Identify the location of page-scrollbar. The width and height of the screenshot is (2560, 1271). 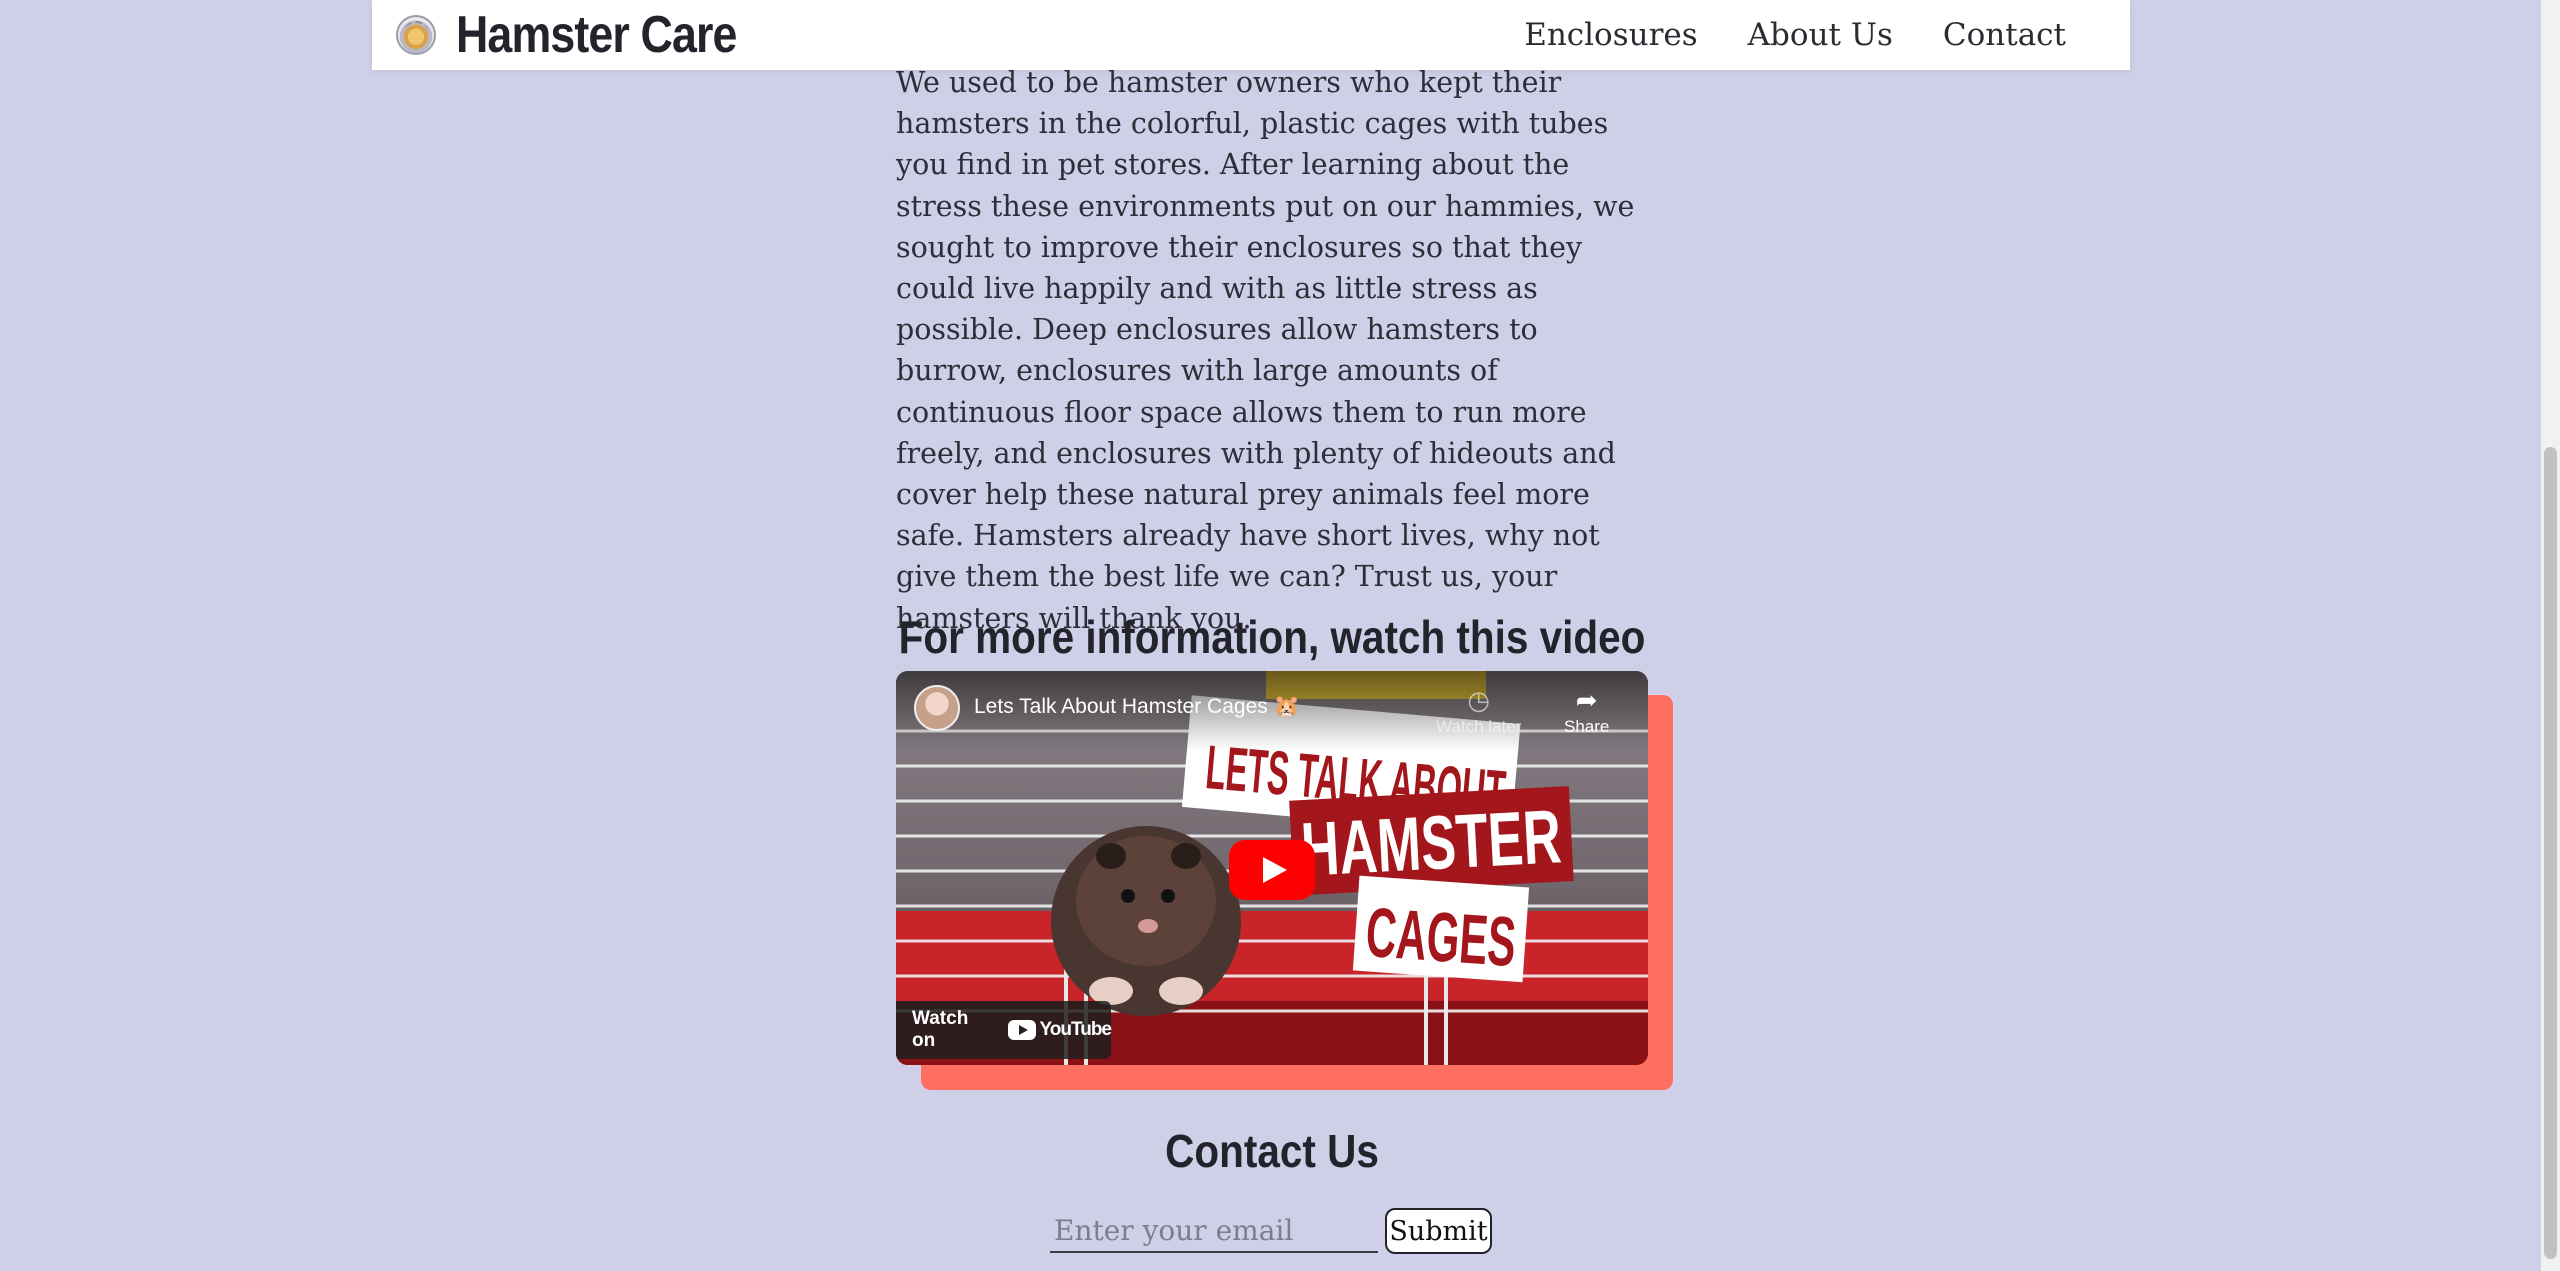
(2550, 635).